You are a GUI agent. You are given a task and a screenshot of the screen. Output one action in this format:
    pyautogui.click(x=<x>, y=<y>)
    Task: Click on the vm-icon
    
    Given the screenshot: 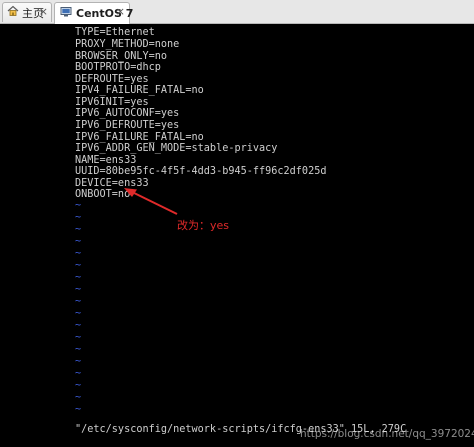 What is the action you would take?
    pyautogui.click(x=68, y=13)
    